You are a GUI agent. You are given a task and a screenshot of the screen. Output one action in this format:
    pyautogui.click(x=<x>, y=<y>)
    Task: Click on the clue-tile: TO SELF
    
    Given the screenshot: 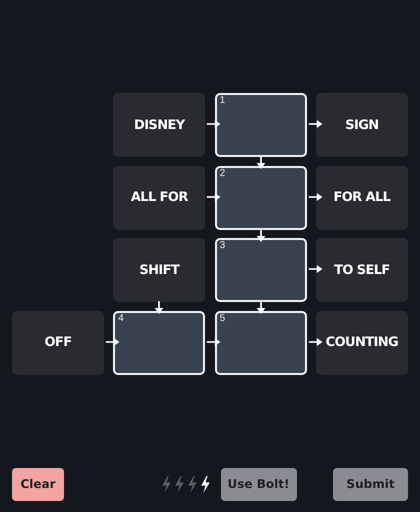 What is the action you would take?
    pyautogui.click(x=362, y=270)
    